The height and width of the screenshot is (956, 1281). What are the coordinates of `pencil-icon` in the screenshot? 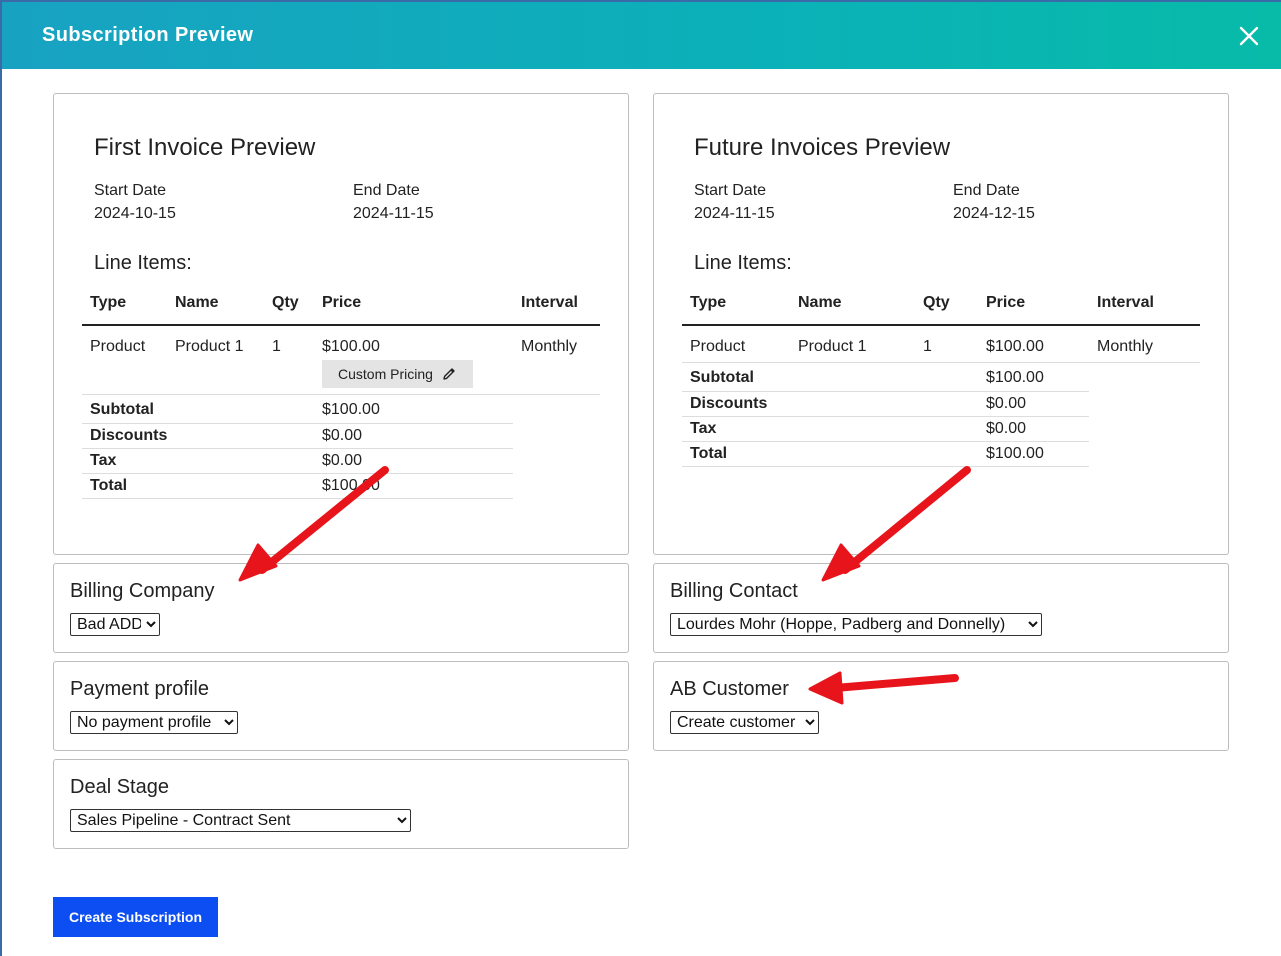 It's located at (449, 374).